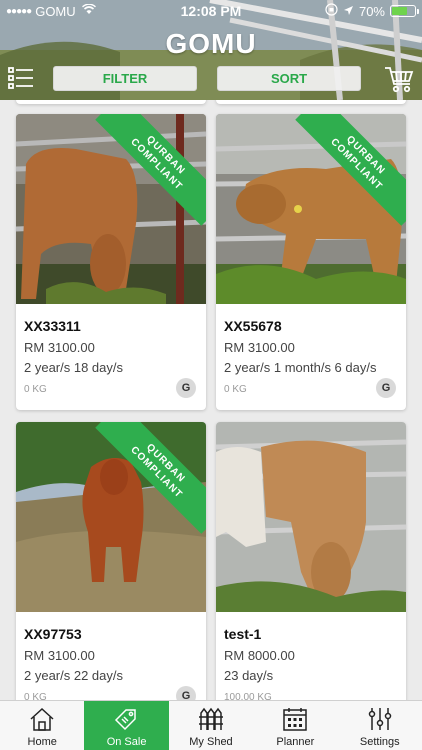  I want to click on tab-planner: Planner, so click(295, 725).